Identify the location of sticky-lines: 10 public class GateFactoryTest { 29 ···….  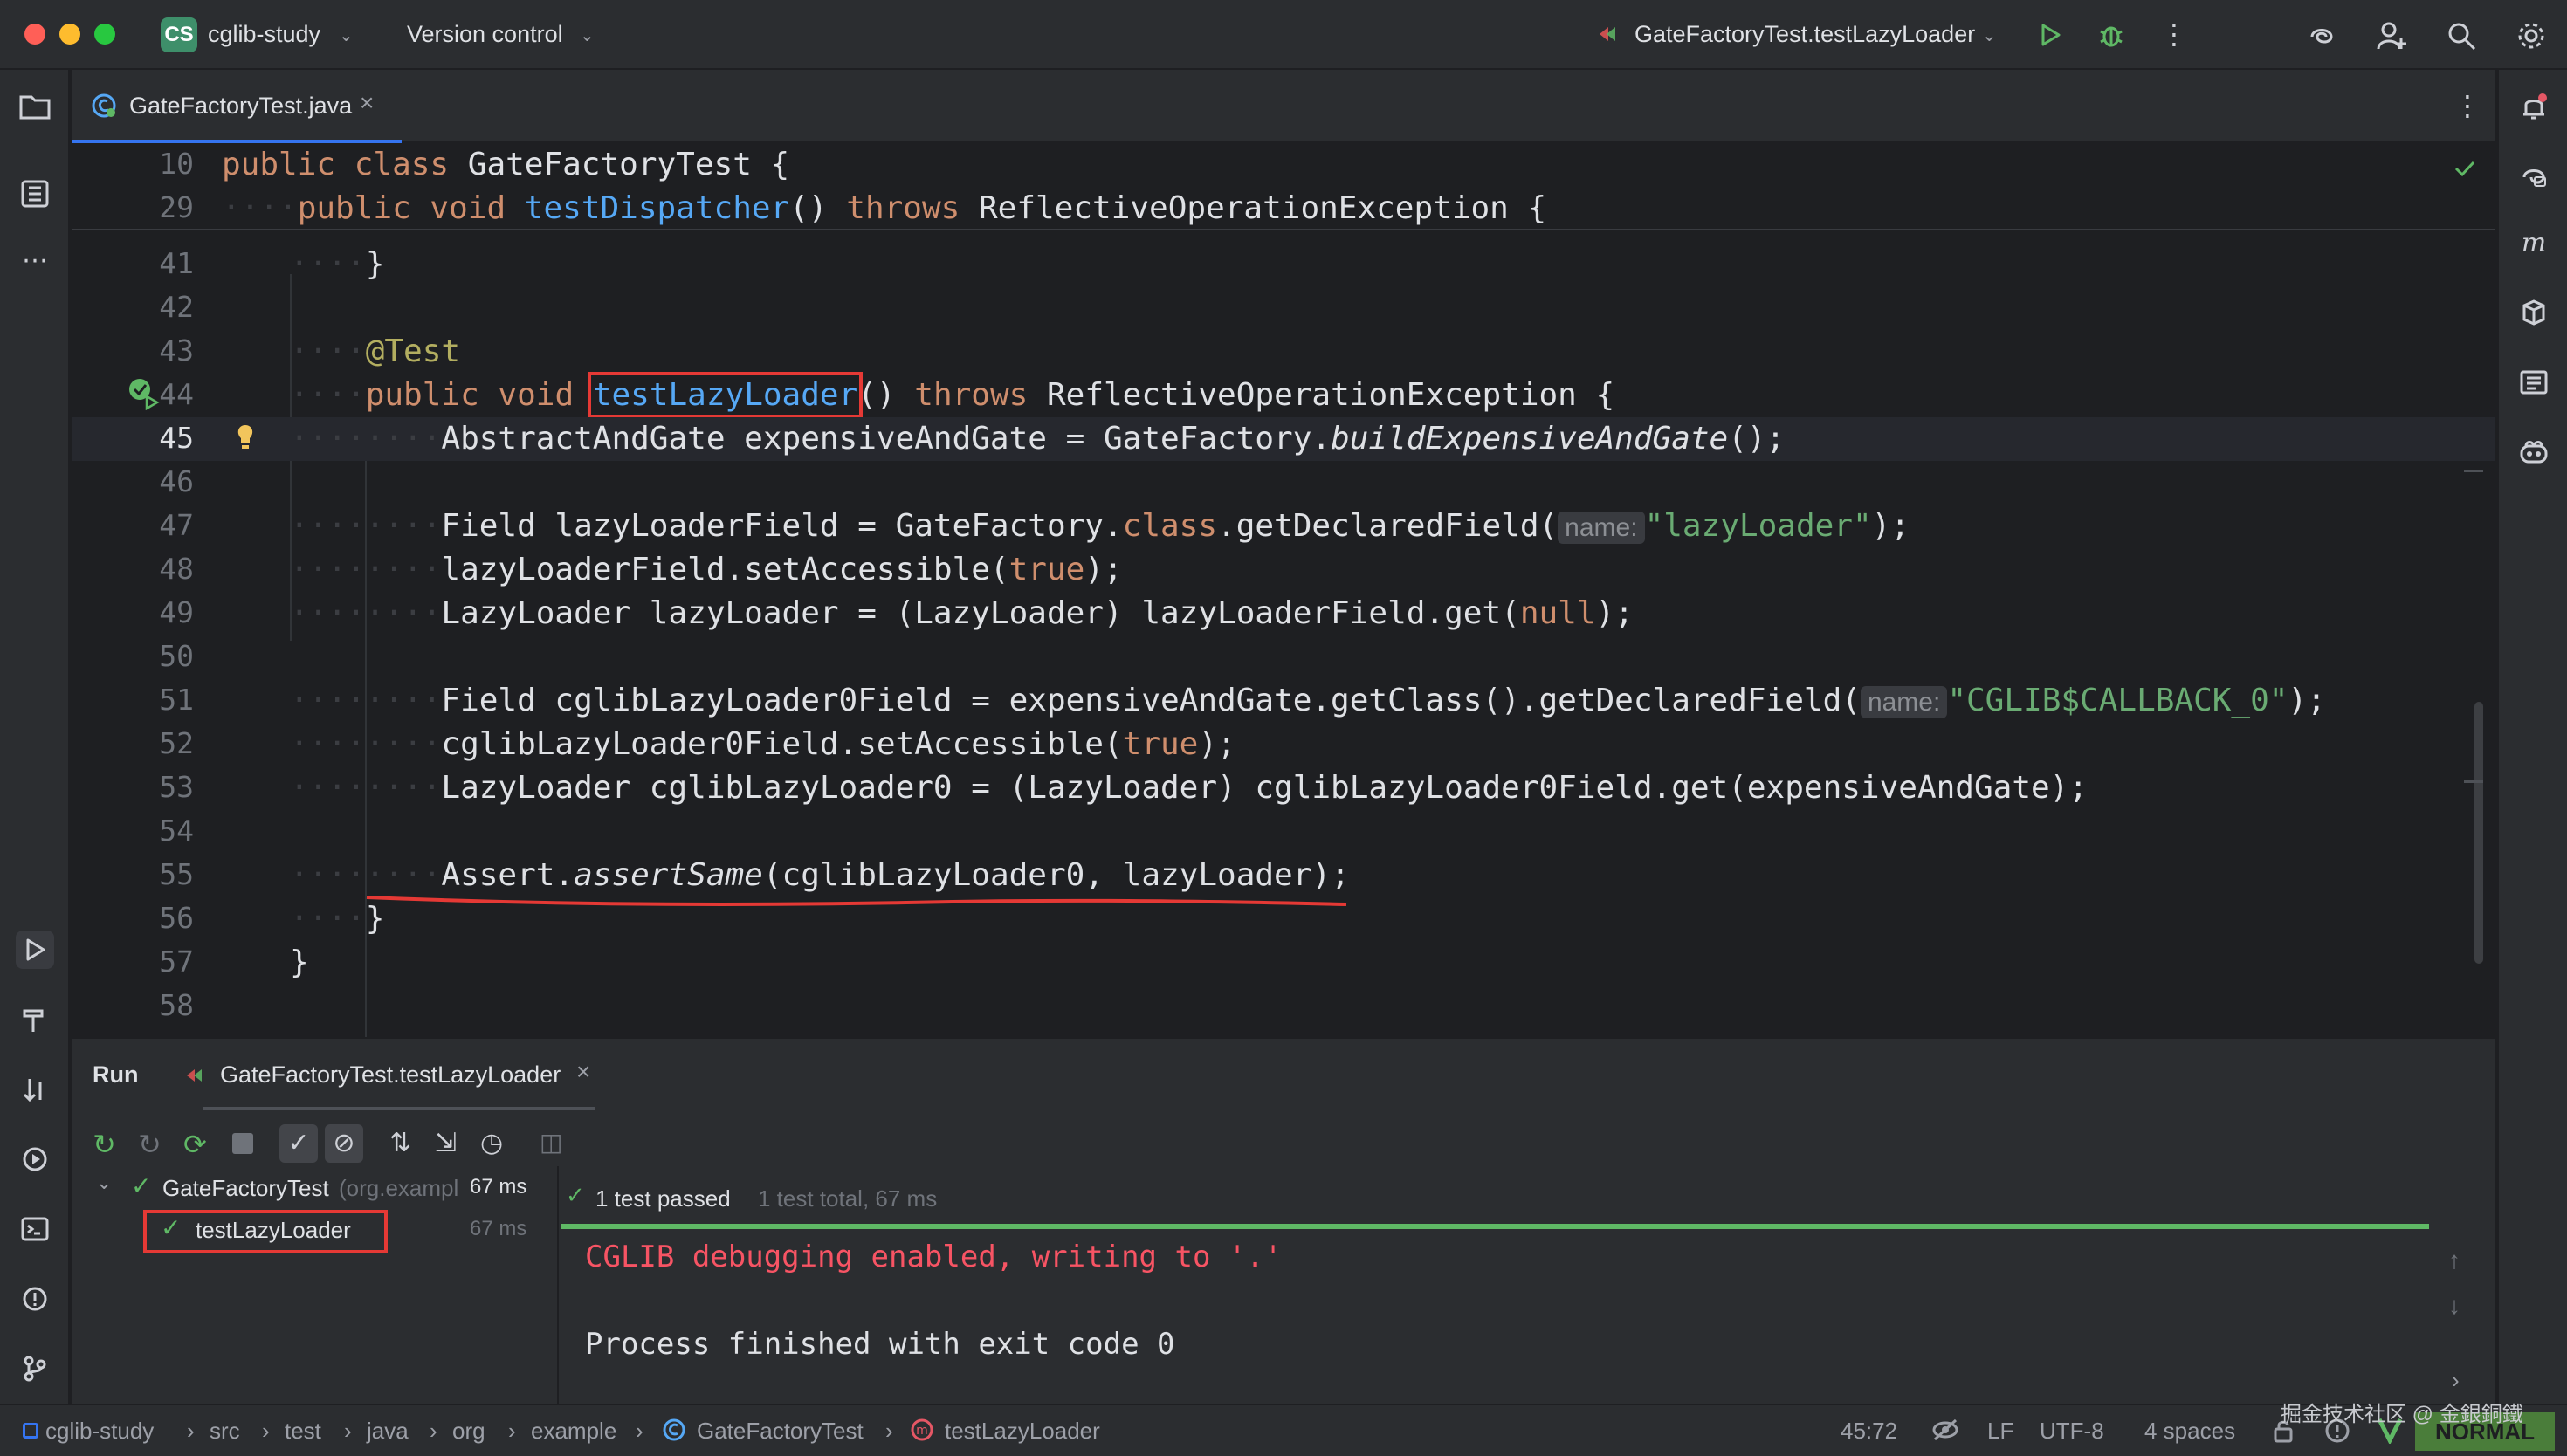
(1283, 186).